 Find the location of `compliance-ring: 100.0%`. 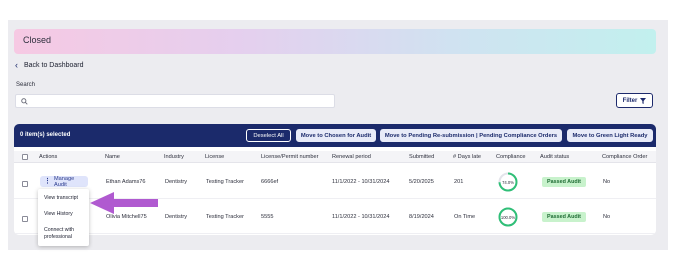

compliance-ring: 100.0% is located at coordinates (508, 217).